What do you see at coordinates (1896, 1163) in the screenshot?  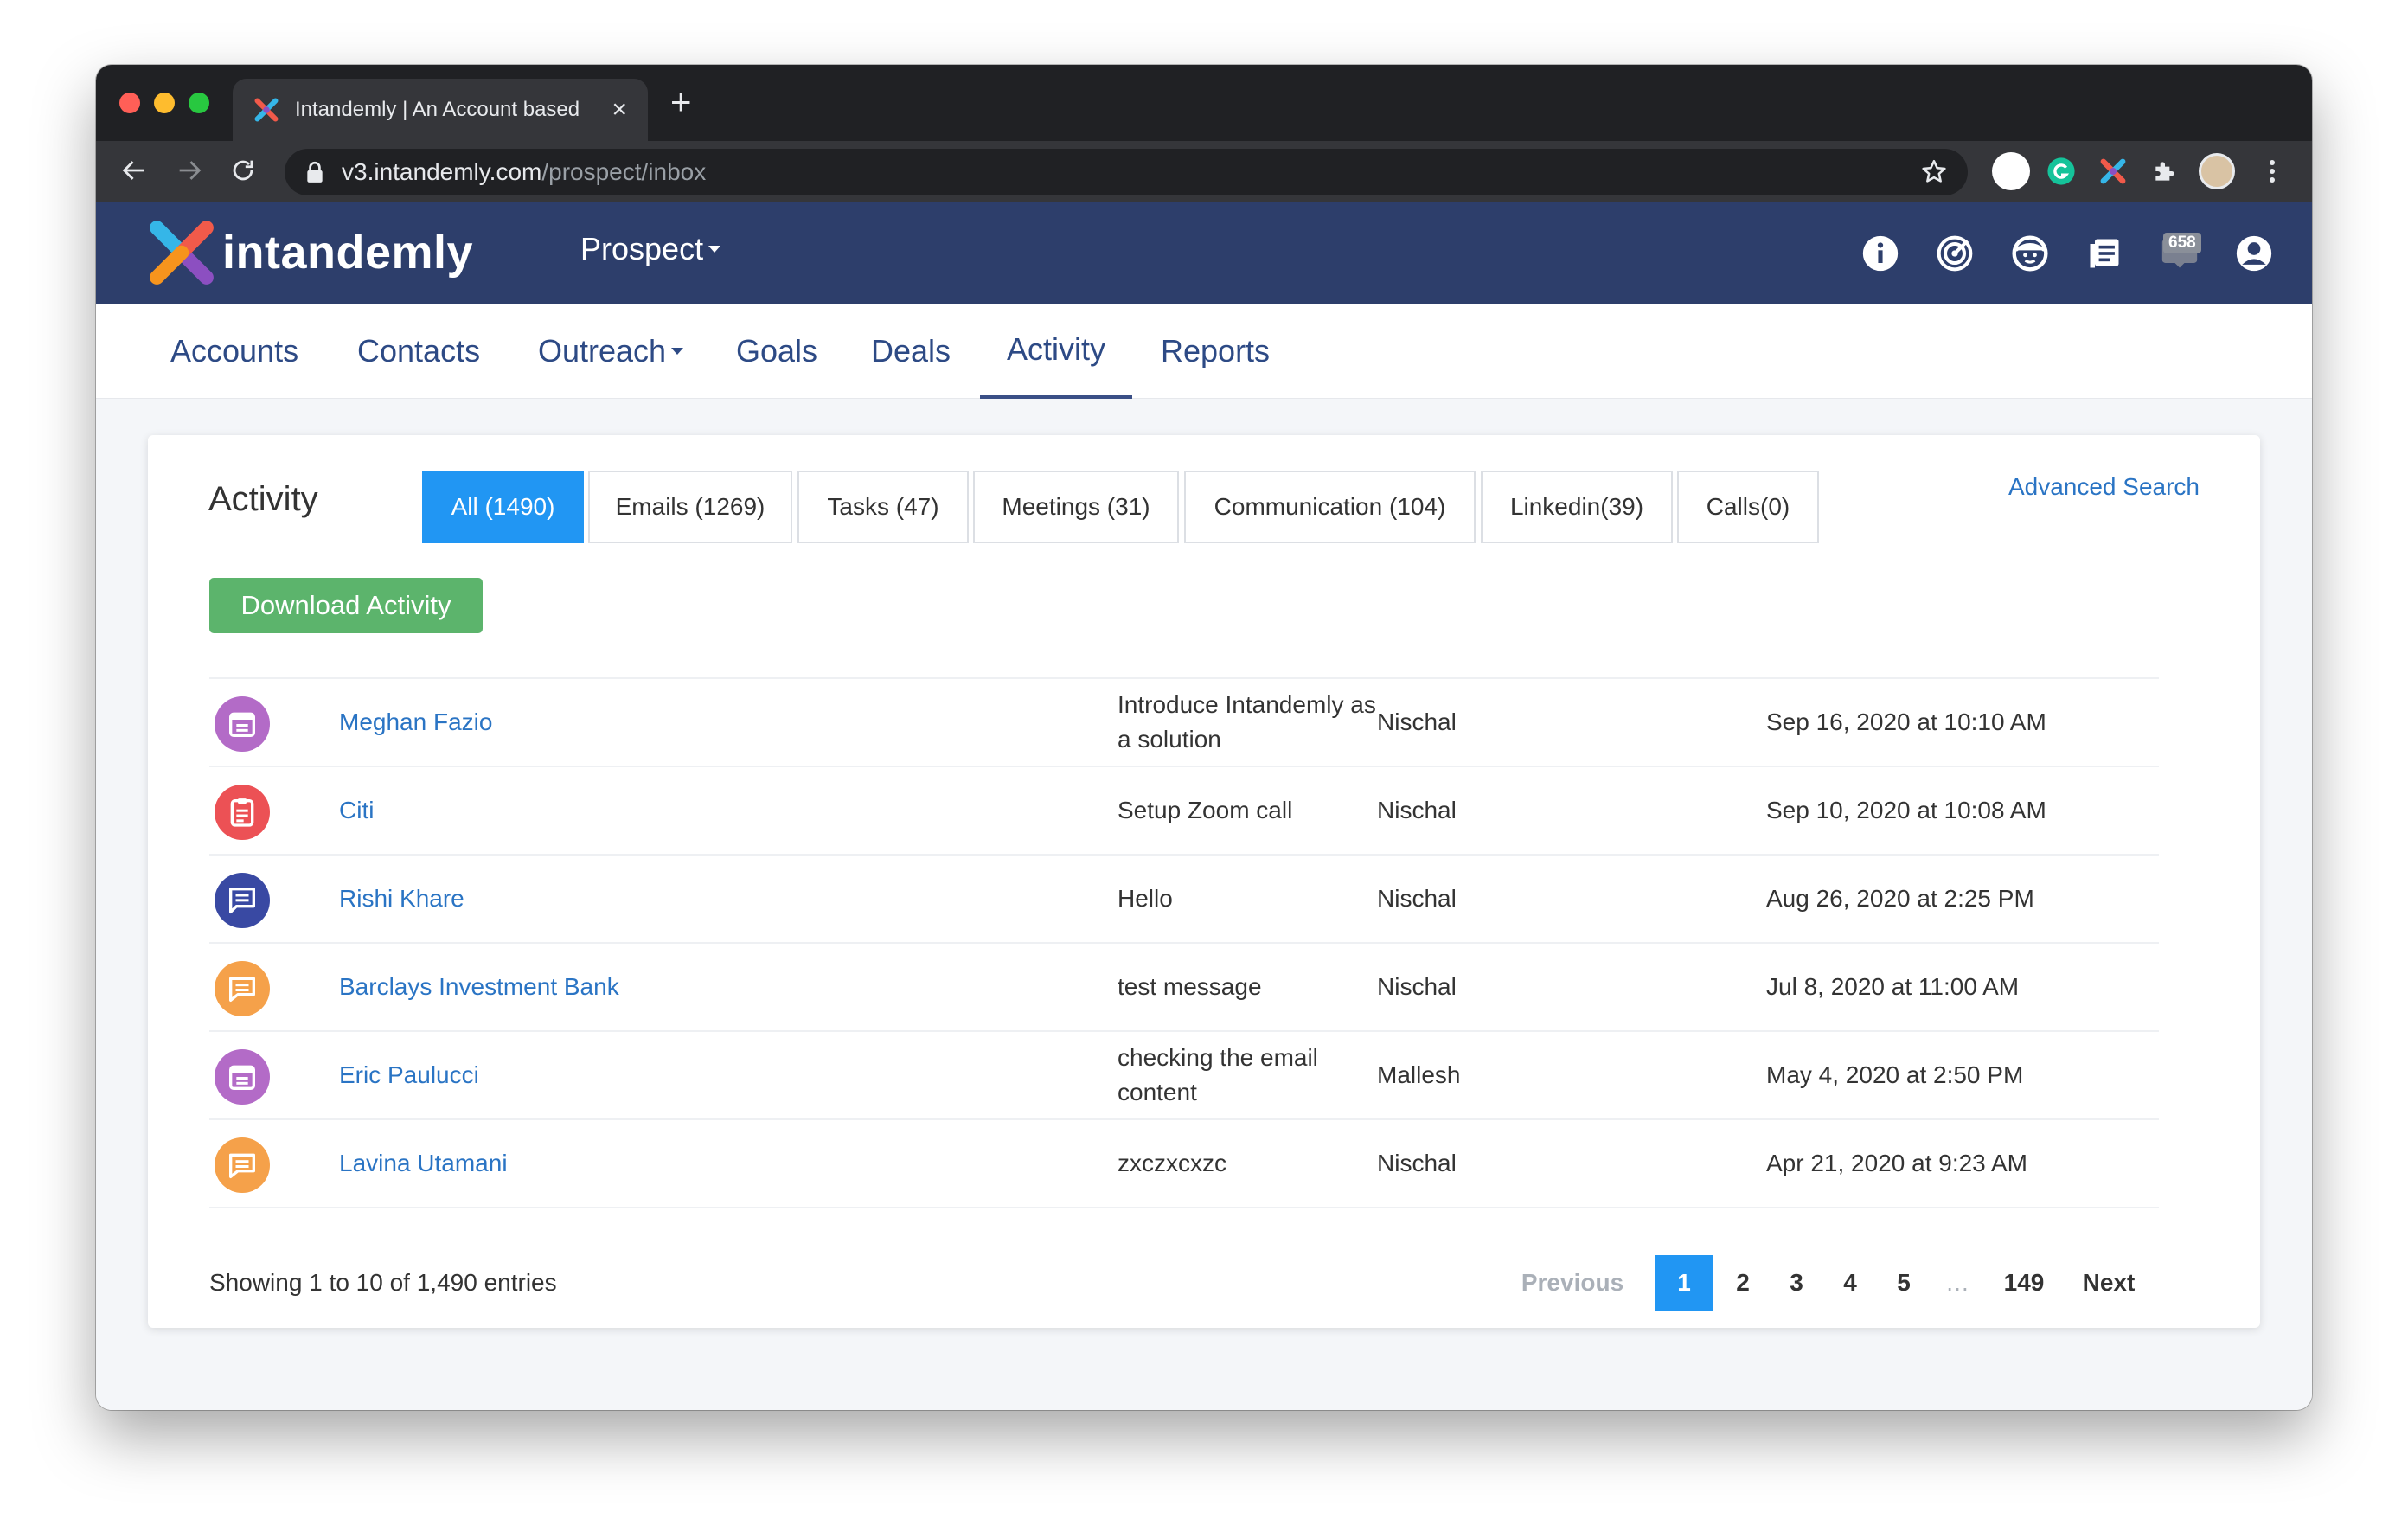 I see `activity-date: Apr 21, 2020 at 9:23 AM` at bounding box center [1896, 1163].